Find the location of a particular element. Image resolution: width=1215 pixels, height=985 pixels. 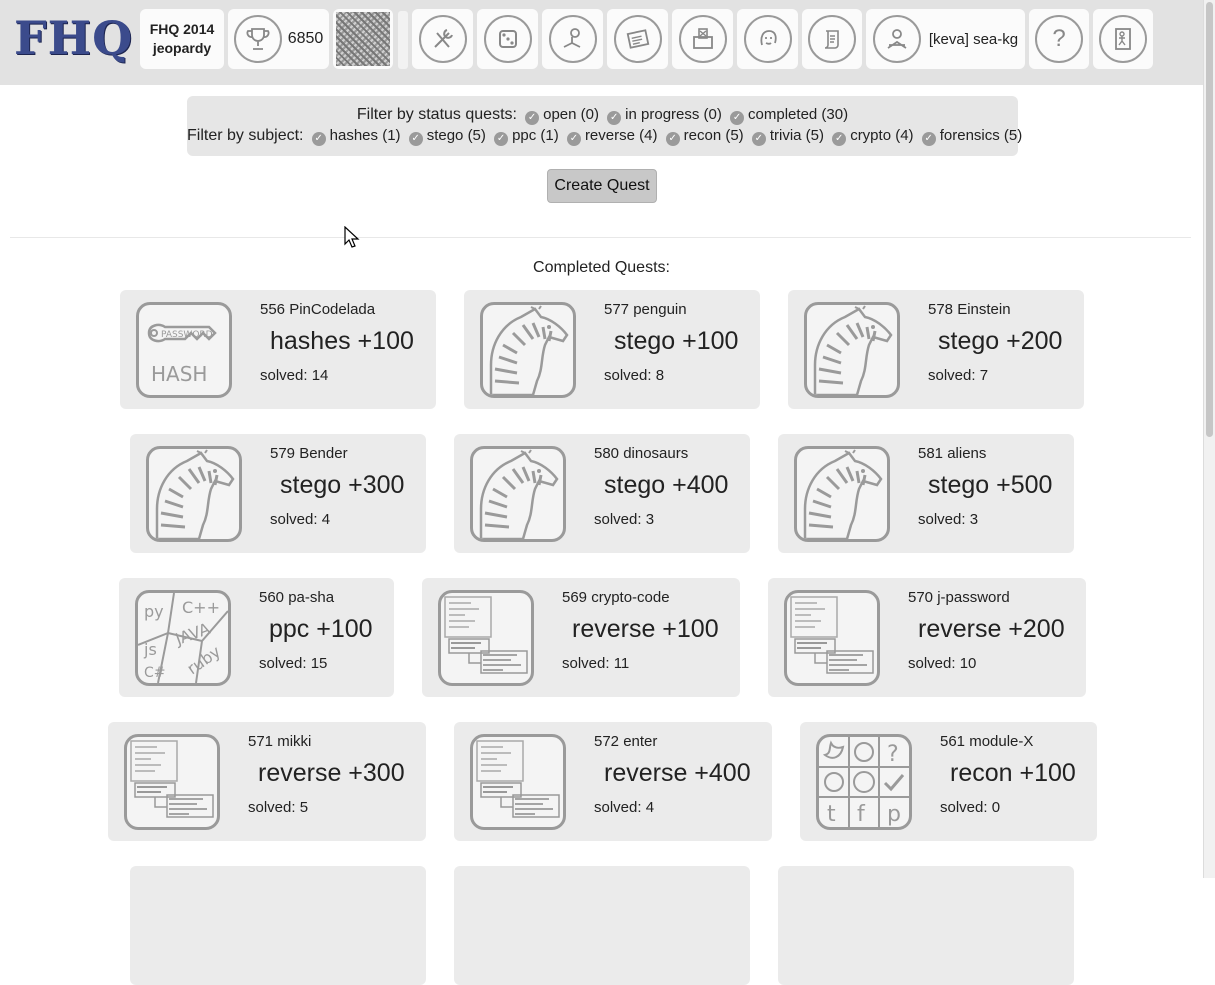

subject-filter-trivia: ✓ trivia (5) is located at coordinates (787, 136).